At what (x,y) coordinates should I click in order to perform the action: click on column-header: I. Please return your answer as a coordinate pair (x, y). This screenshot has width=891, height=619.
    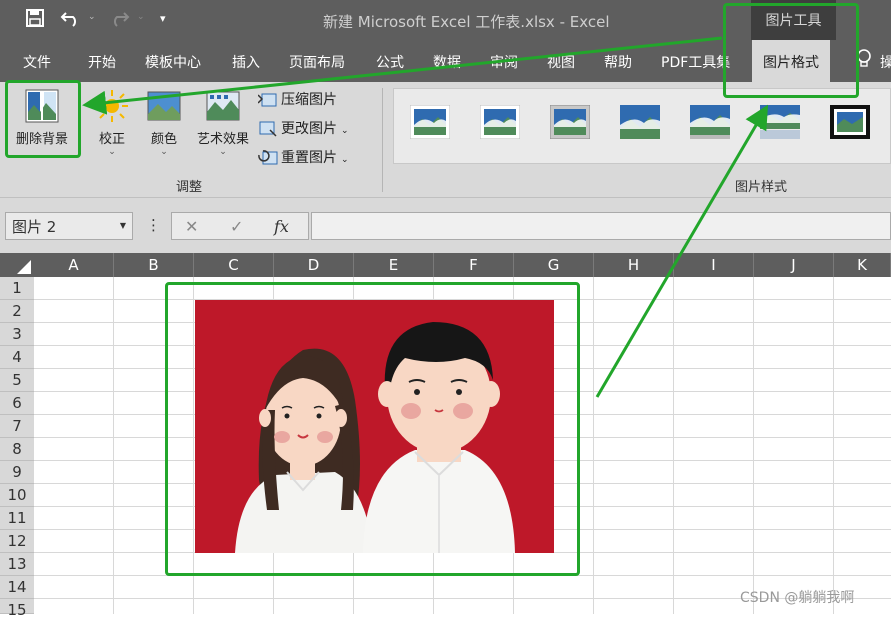
    Looking at the image, I should click on (714, 265).